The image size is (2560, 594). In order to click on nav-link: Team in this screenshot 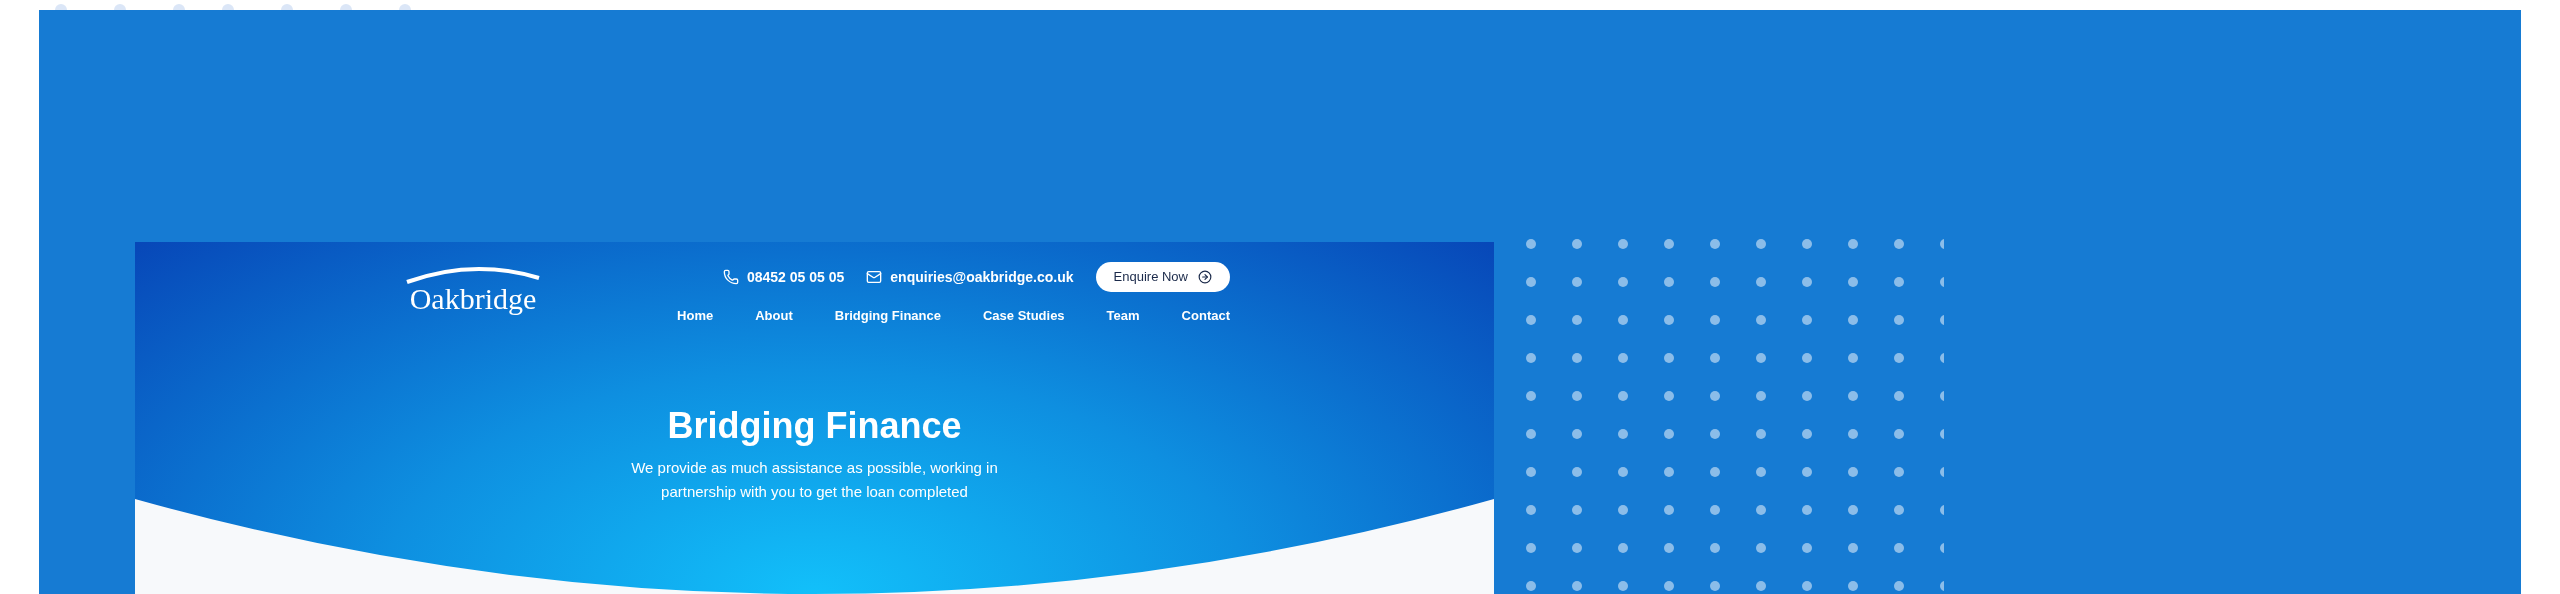, I will do `click(1123, 316)`.